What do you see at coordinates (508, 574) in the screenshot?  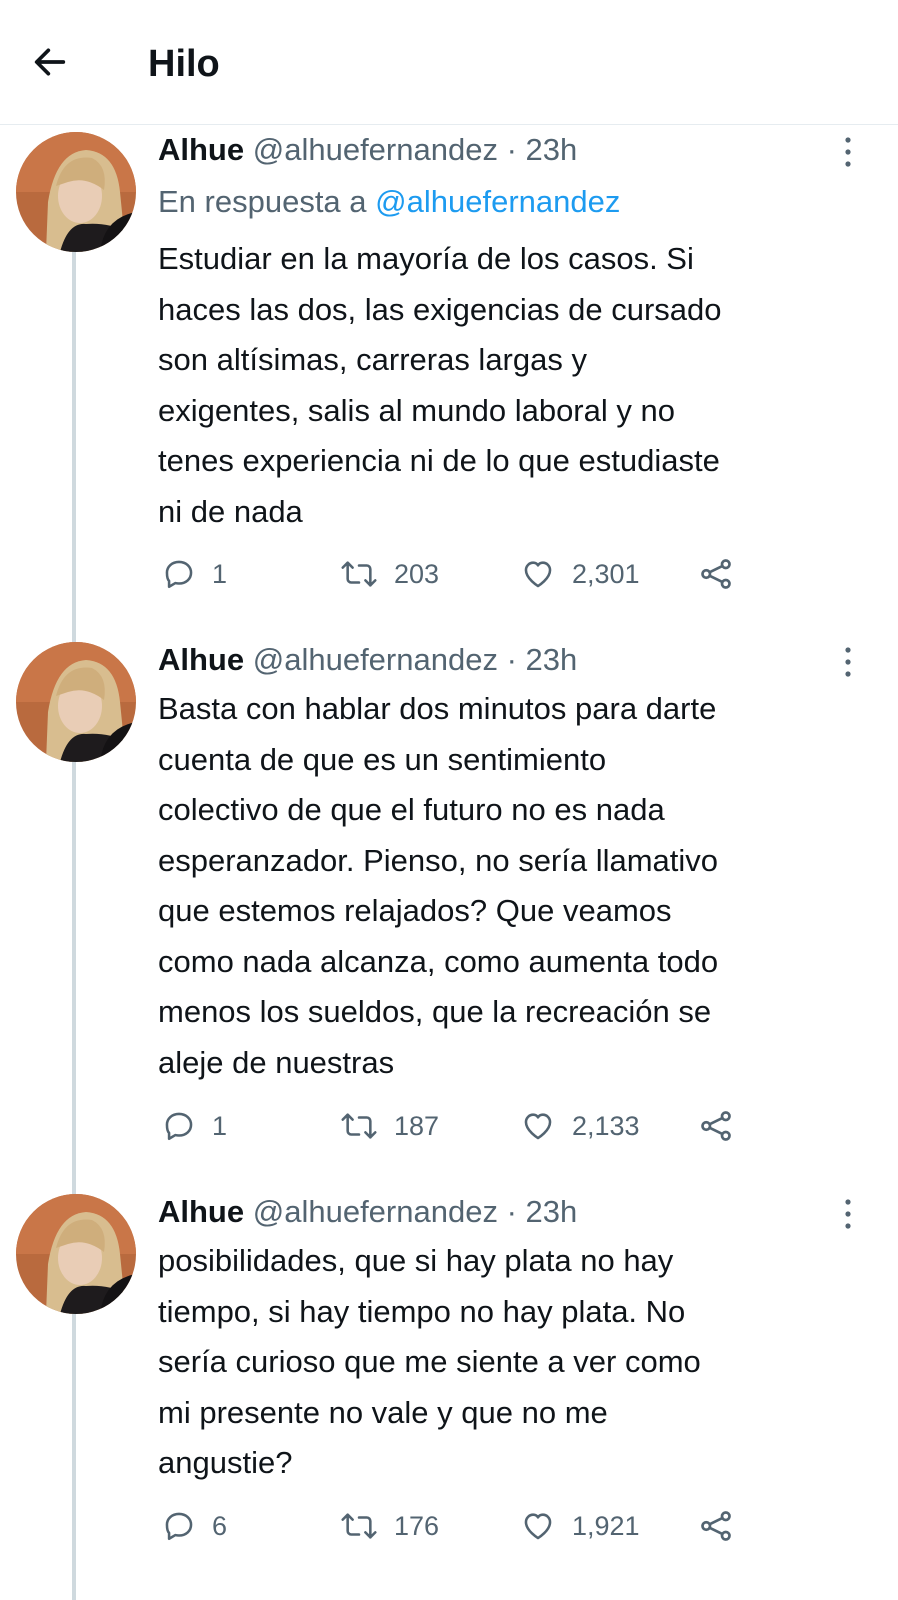 I see `tweet-actions: 1 203 2,301` at bounding box center [508, 574].